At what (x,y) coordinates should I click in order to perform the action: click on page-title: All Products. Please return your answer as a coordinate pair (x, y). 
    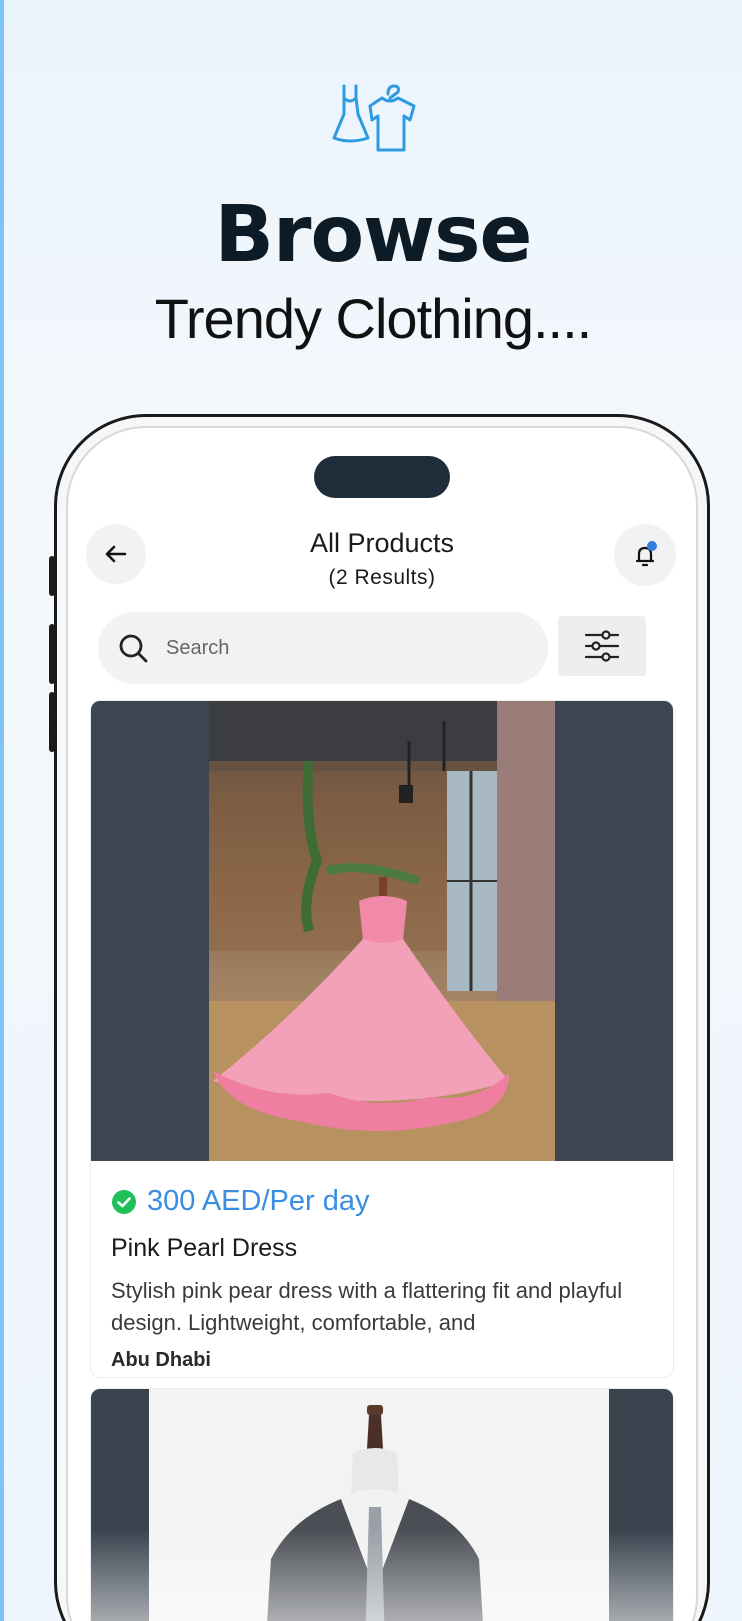
    Looking at the image, I should click on (382, 543).